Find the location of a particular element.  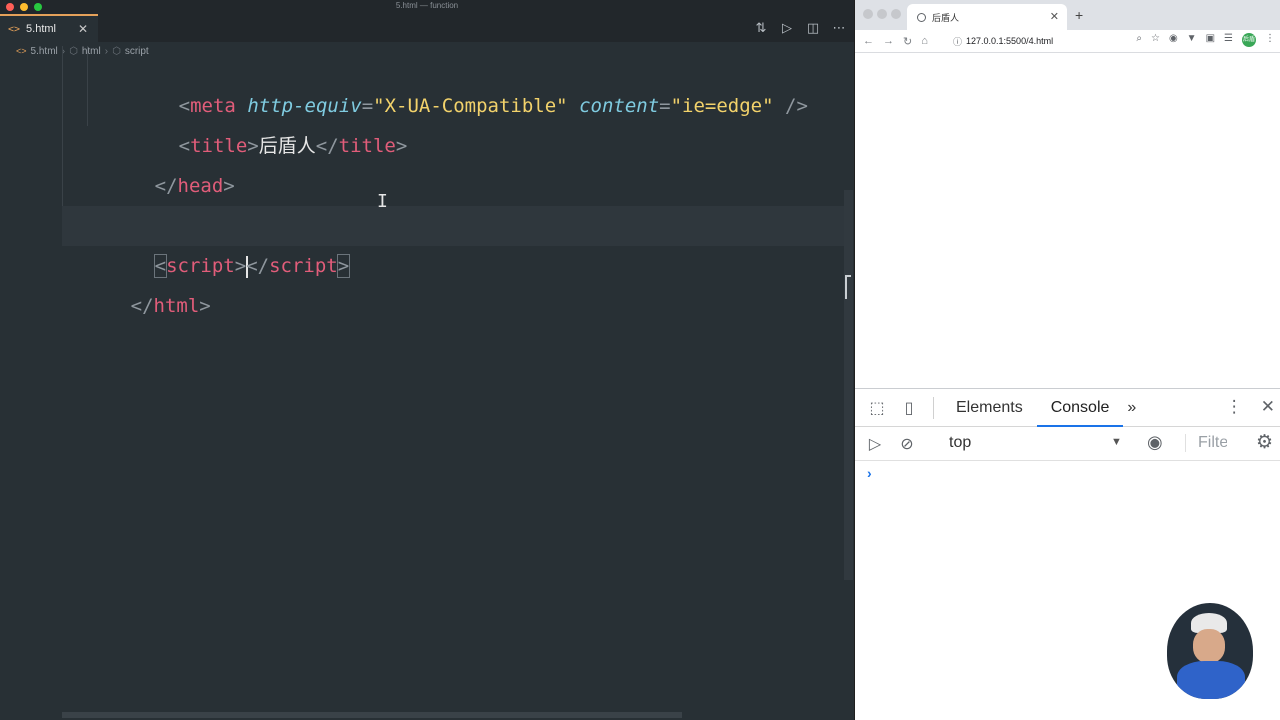

inspect-element-icon: ⬚ is located at coordinates (877, 408).